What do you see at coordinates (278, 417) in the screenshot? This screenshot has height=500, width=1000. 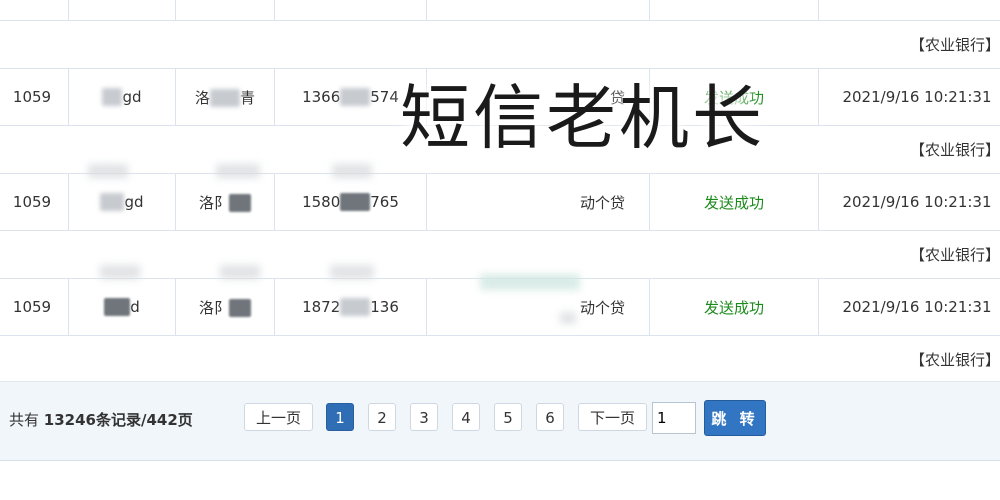 I see `prev-page-button: 上一页` at bounding box center [278, 417].